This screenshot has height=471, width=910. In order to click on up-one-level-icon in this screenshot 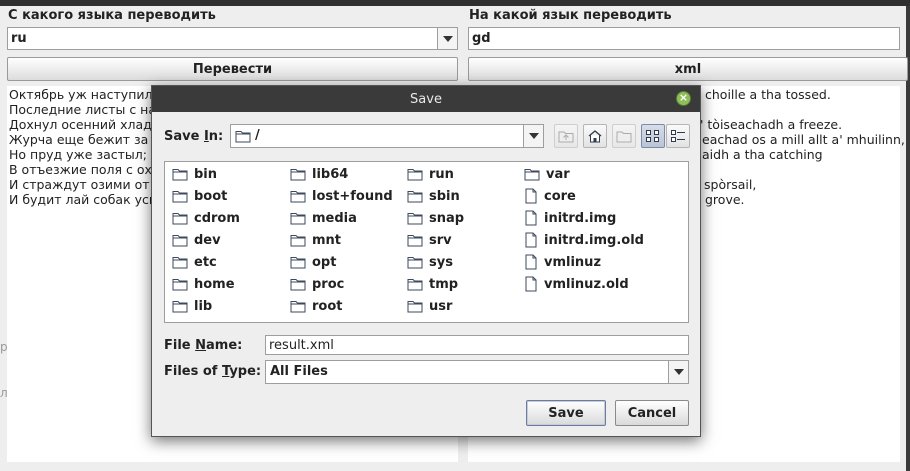, I will do `click(566, 137)`.